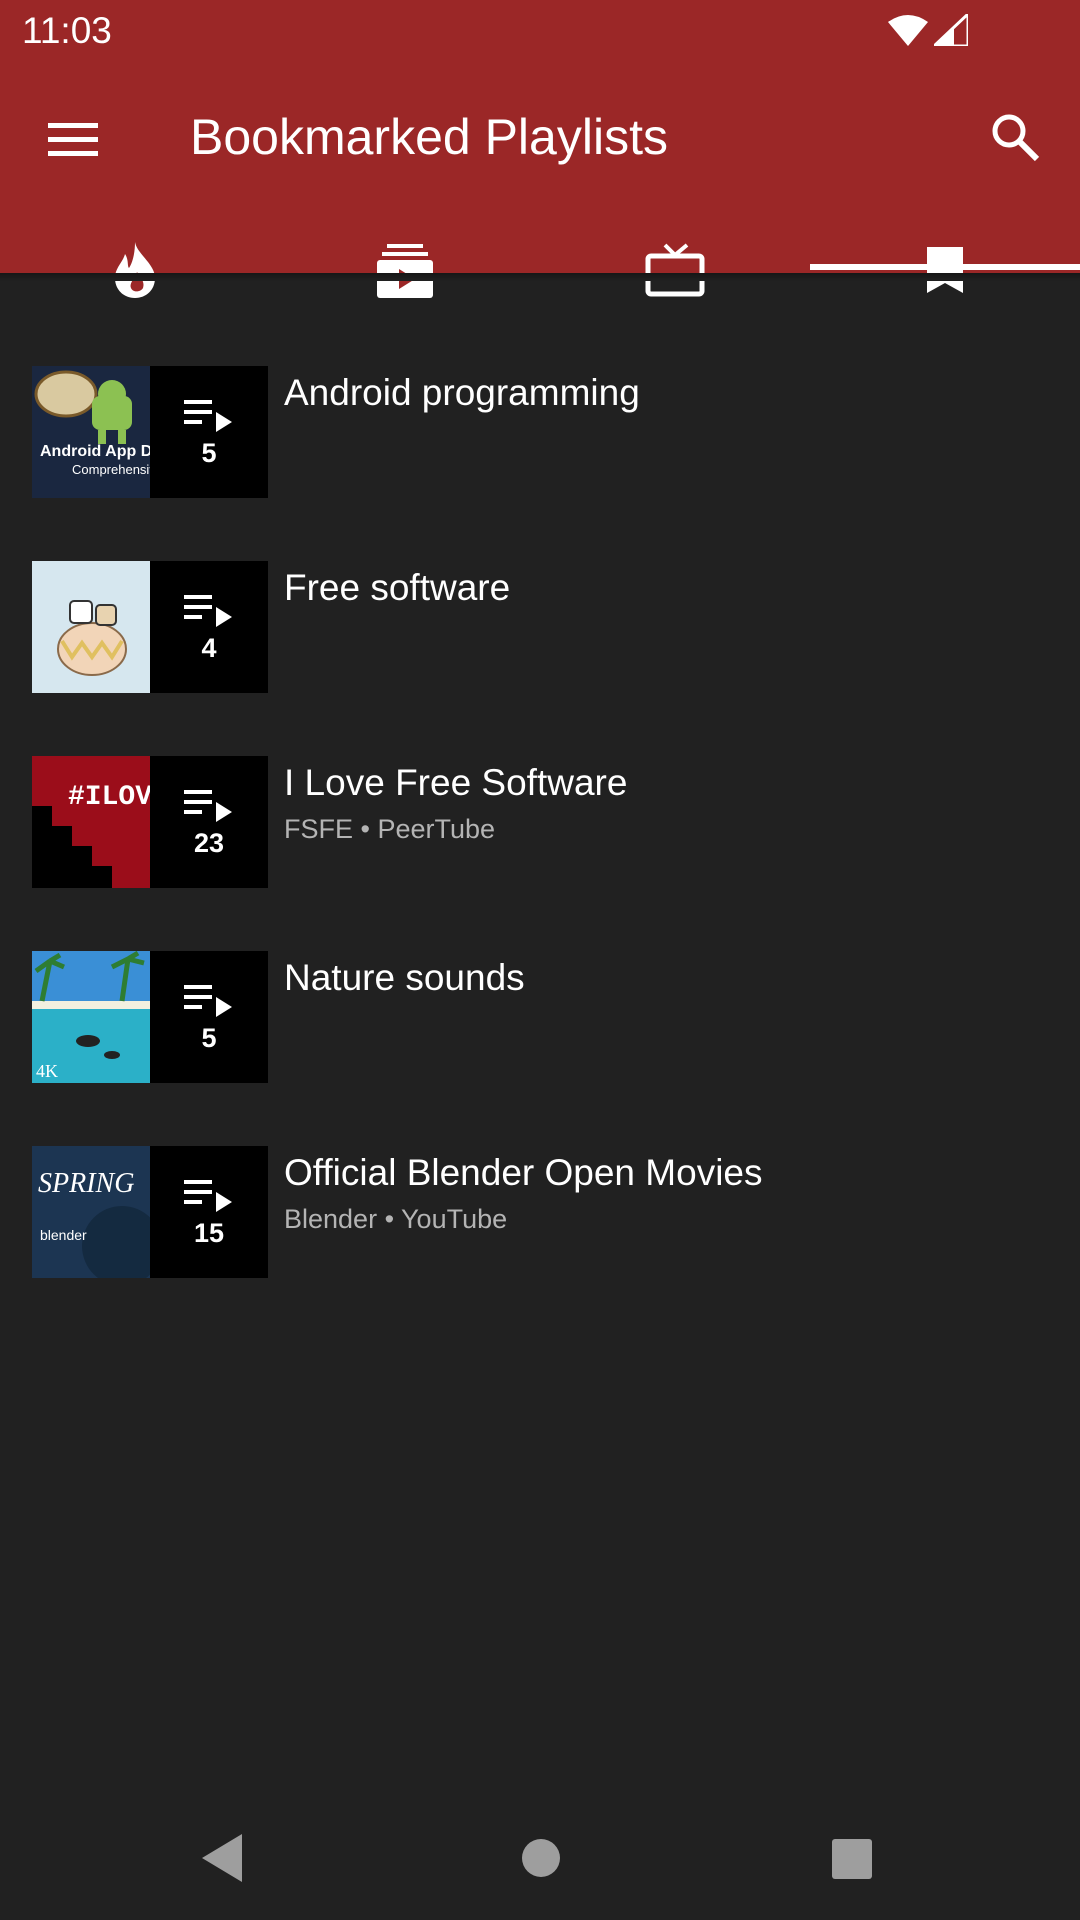  I want to click on thumbnail-text: SPRING, so click(86, 1183).